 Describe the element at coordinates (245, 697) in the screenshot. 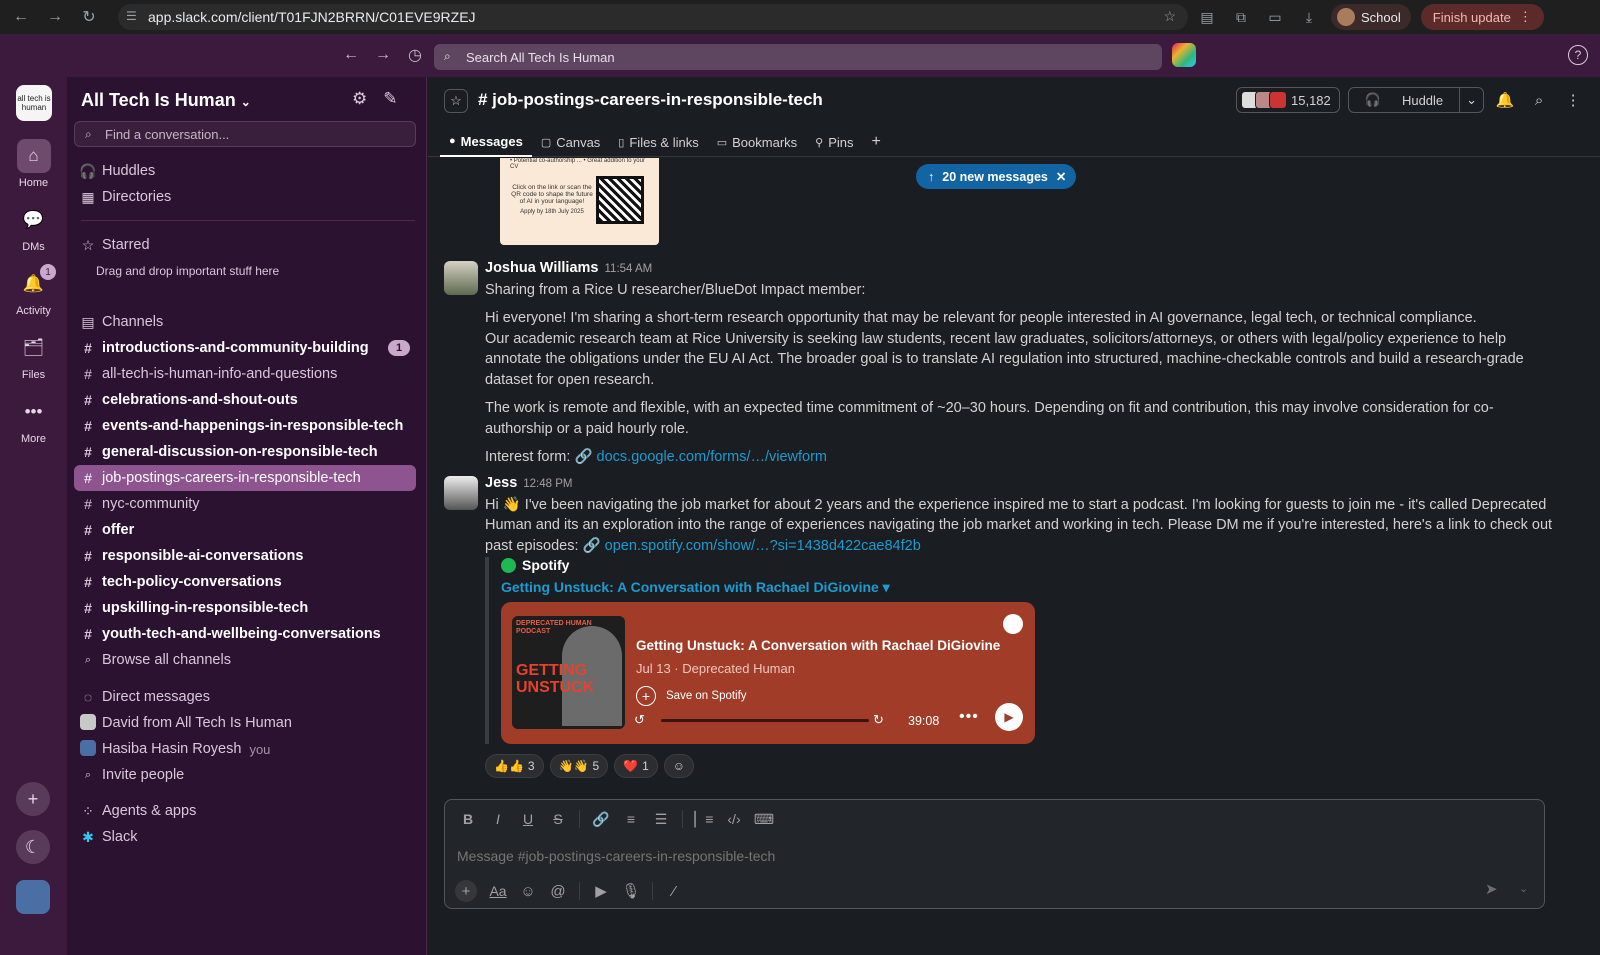

I see `dm-section-header: ◌ Direct messages` at that location.